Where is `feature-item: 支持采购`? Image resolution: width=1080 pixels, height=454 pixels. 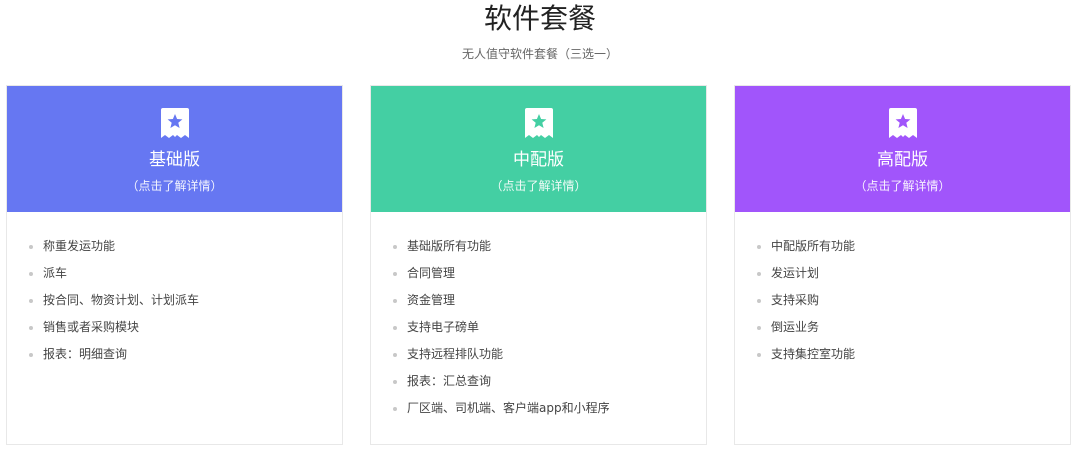 feature-item: 支持采购 is located at coordinates (913, 300).